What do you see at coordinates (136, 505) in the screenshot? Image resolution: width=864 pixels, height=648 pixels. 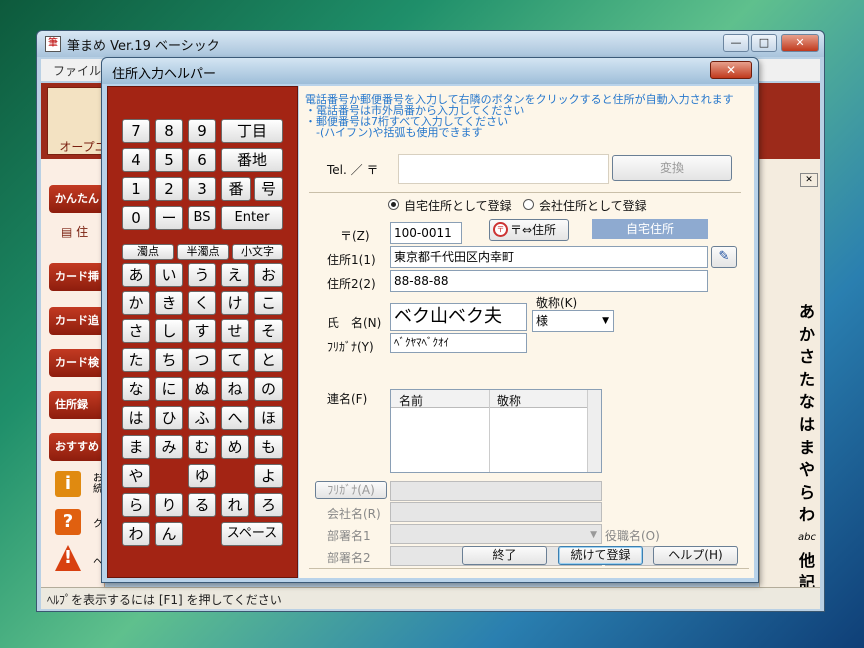 I see `kana-key: ら` at bounding box center [136, 505].